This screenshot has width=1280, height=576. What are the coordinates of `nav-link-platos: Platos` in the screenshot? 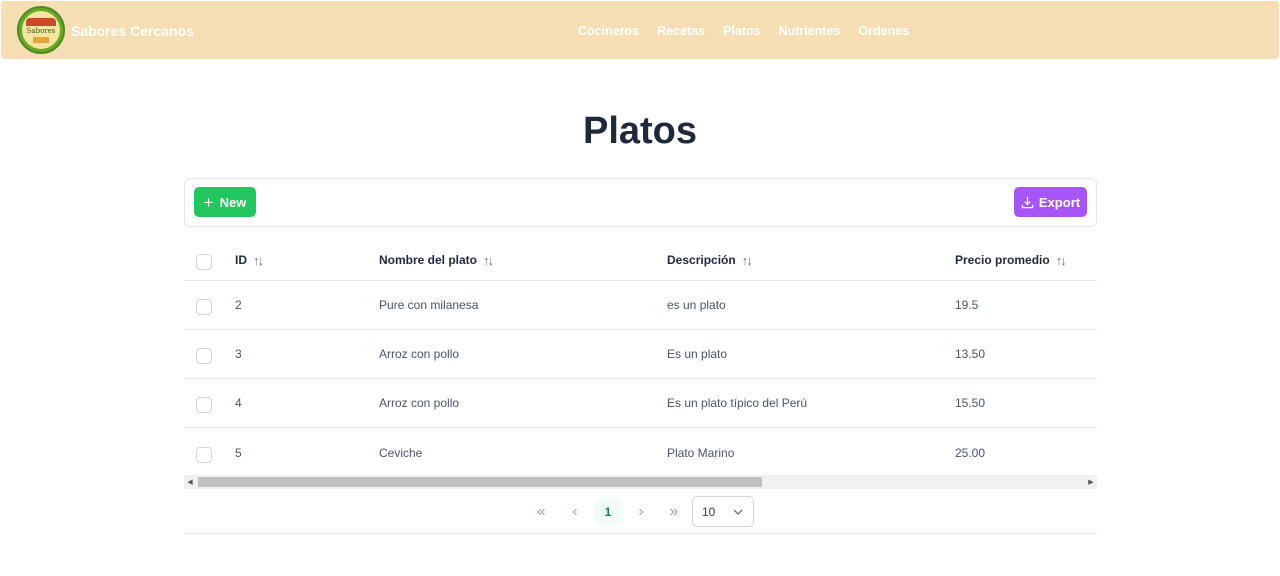 It's located at (742, 31).